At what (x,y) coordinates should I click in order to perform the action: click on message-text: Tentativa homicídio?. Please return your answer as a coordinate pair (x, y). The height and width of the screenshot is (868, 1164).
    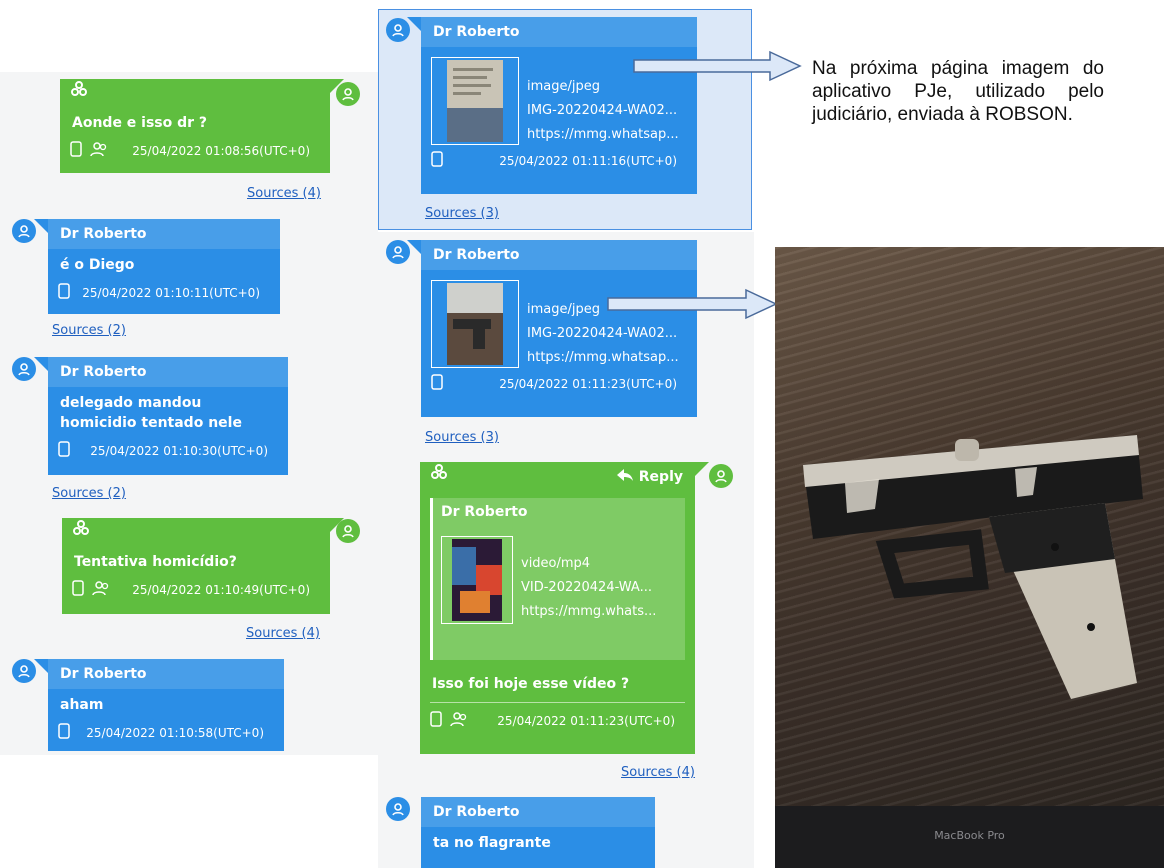
    Looking at the image, I should click on (155, 562).